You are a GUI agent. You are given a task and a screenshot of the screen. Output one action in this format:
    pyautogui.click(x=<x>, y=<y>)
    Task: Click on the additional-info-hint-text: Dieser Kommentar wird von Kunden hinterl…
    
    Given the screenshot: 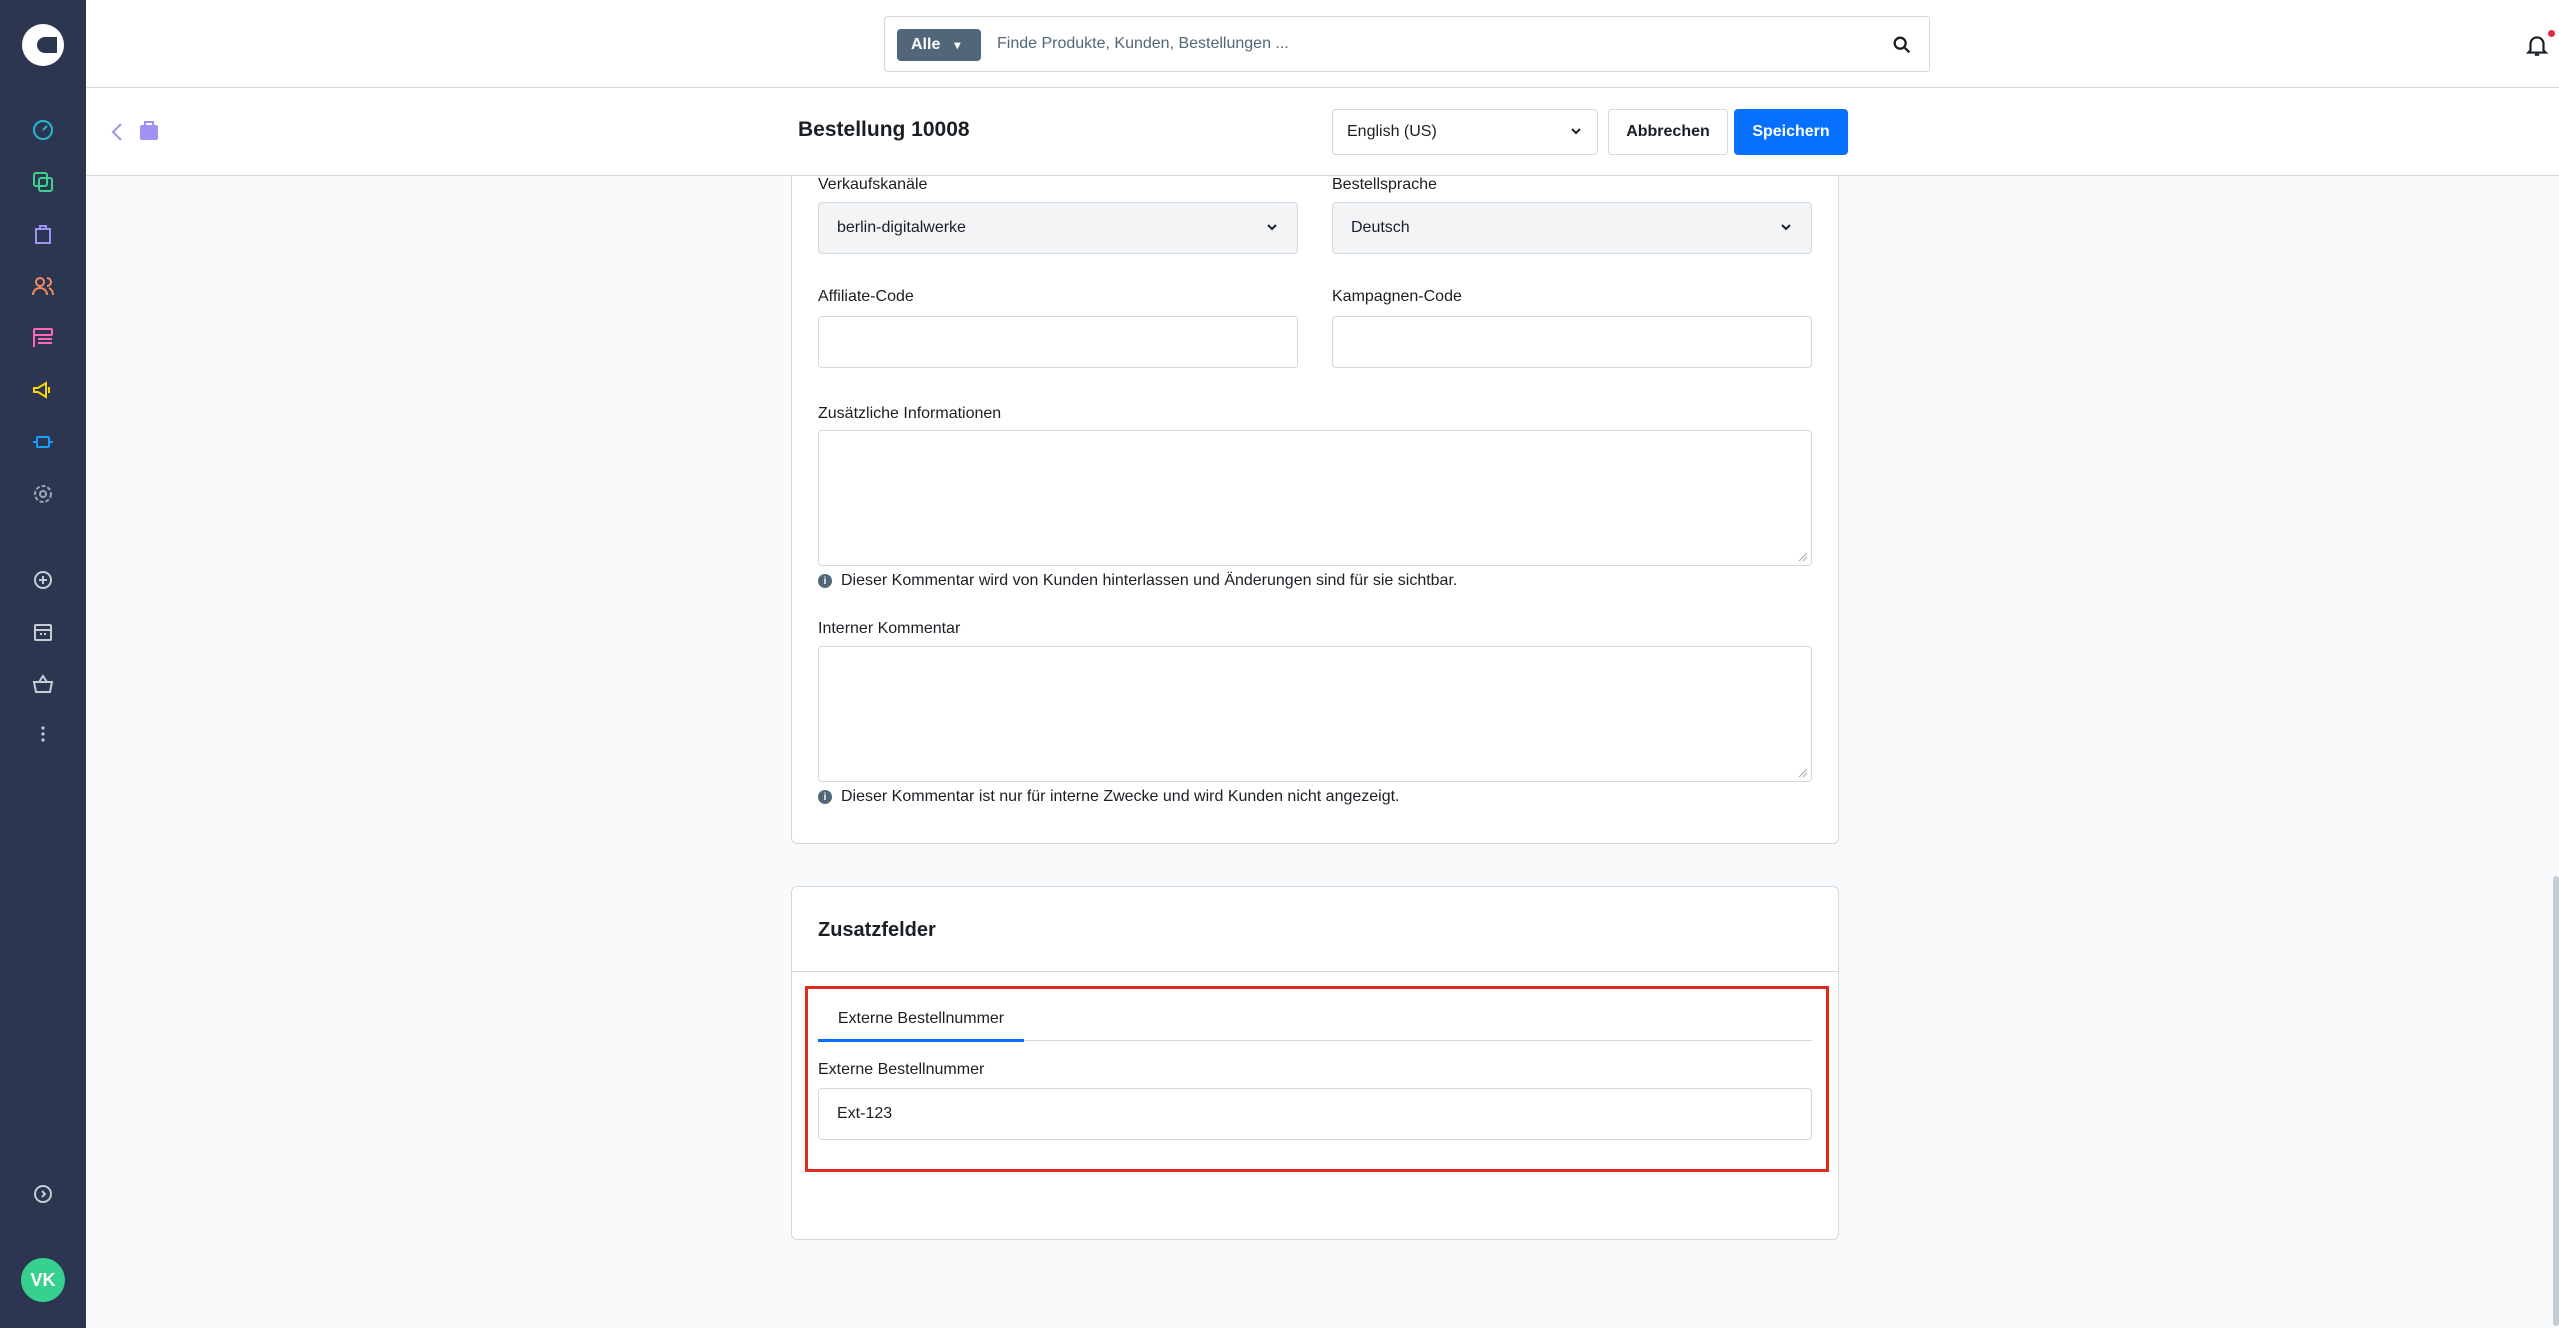 What is the action you would take?
    pyautogui.click(x=1149, y=580)
    